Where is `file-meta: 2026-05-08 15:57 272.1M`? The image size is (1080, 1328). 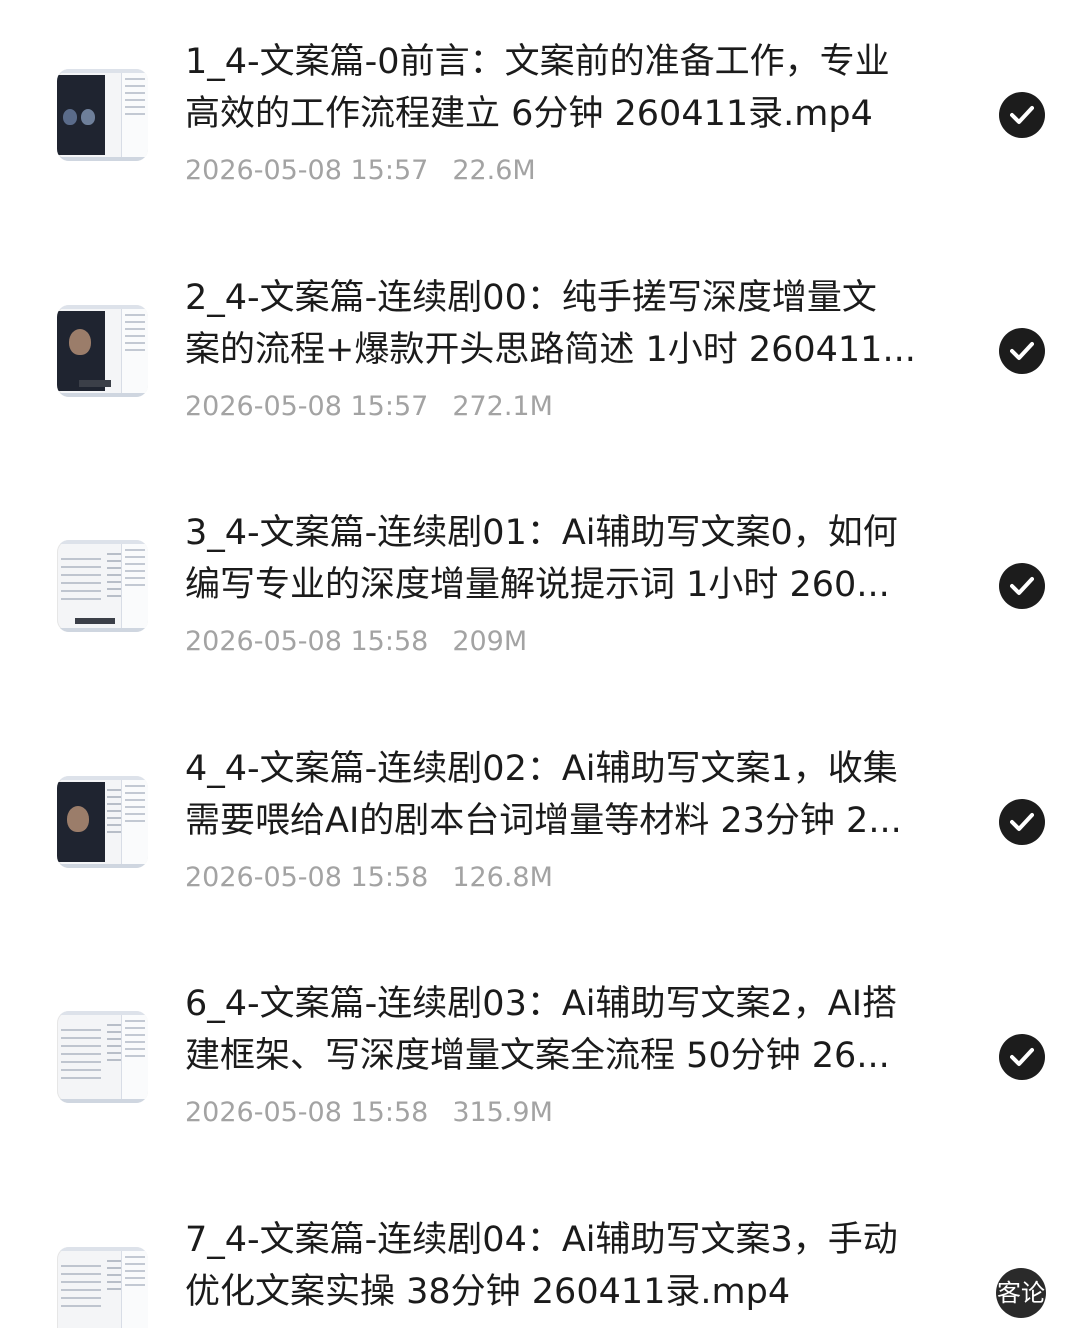 file-meta: 2026-05-08 15:57 272.1M is located at coordinates (369, 407).